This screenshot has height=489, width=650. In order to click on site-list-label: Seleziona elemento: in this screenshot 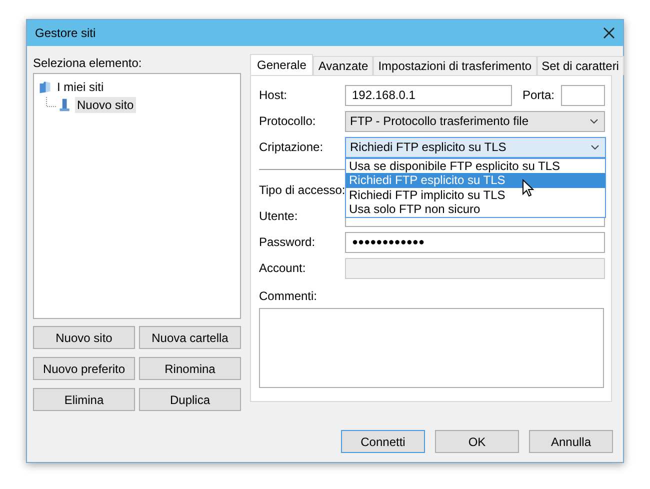, I will do `click(88, 63)`.